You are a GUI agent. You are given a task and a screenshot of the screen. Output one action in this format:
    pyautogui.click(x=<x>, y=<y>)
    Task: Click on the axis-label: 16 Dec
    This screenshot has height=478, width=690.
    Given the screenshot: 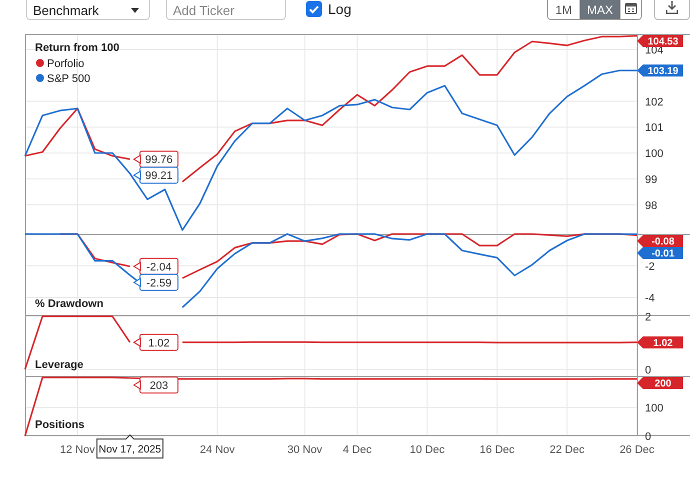 What is the action you would take?
    pyautogui.click(x=497, y=450)
    